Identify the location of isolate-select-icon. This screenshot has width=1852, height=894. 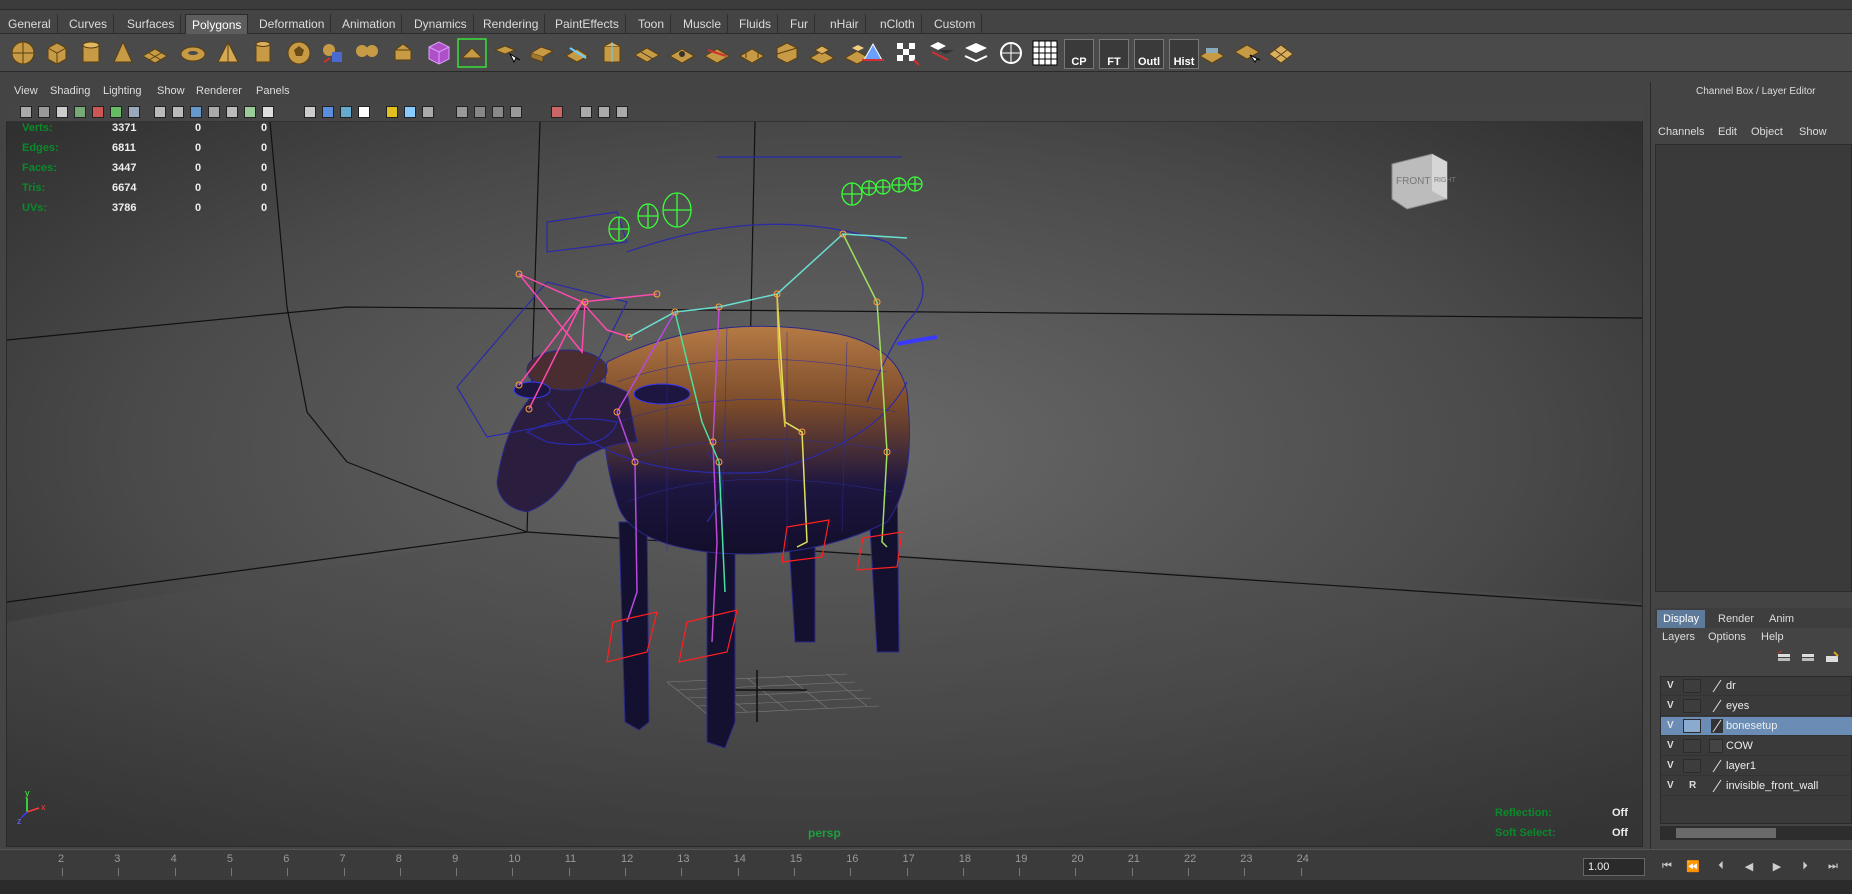
(462, 112).